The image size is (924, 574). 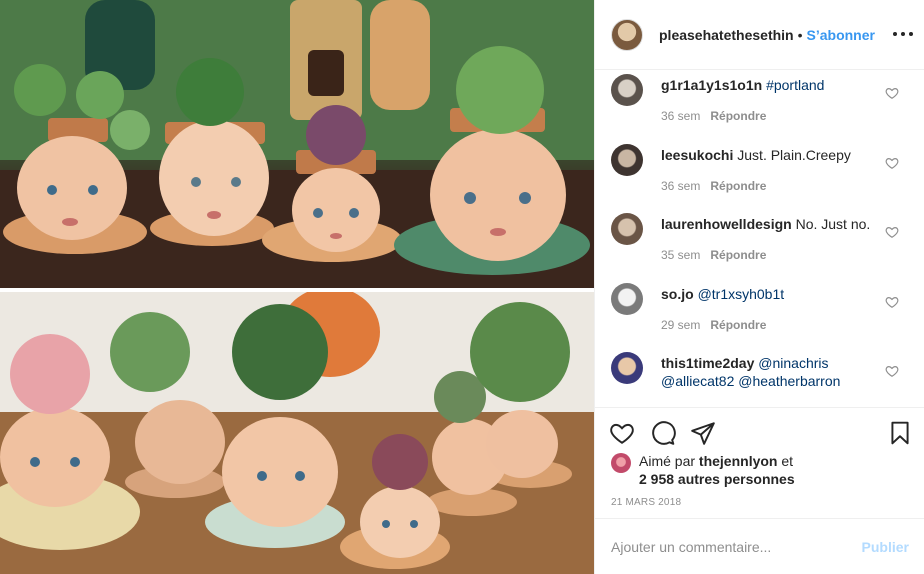 What do you see at coordinates (697, 155) in the screenshot?
I see `comment-username: leesukochi` at bounding box center [697, 155].